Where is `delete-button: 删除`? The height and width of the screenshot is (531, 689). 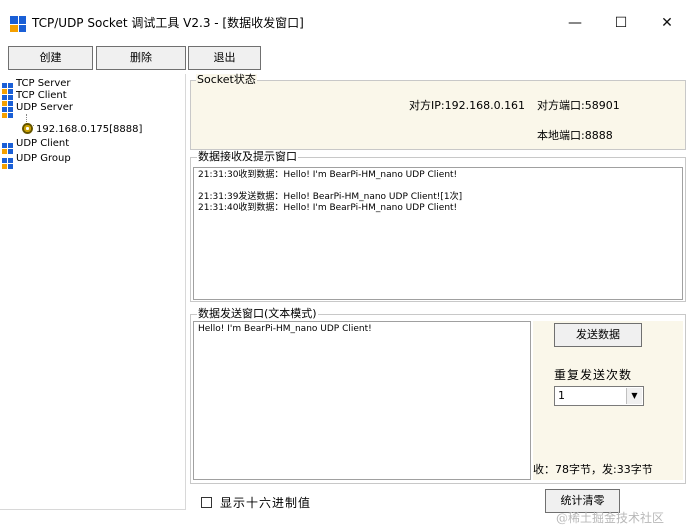 delete-button: 删除 is located at coordinates (141, 58).